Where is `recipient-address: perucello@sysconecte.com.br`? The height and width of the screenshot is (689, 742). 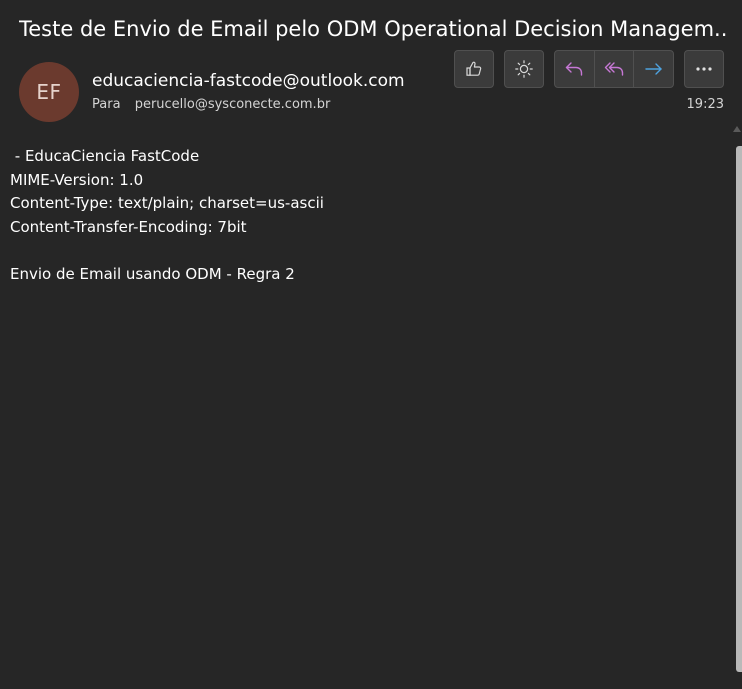 recipient-address: perucello@sysconecte.com.br is located at coordinates (233, 104).